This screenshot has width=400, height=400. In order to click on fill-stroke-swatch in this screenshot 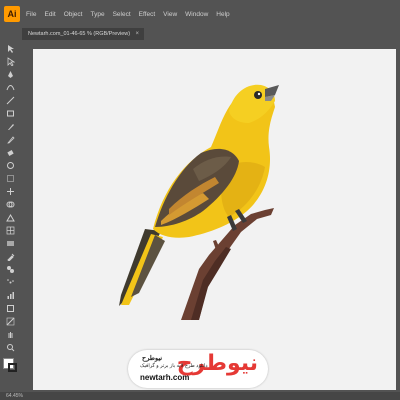, I will do `click(10, 365)`.